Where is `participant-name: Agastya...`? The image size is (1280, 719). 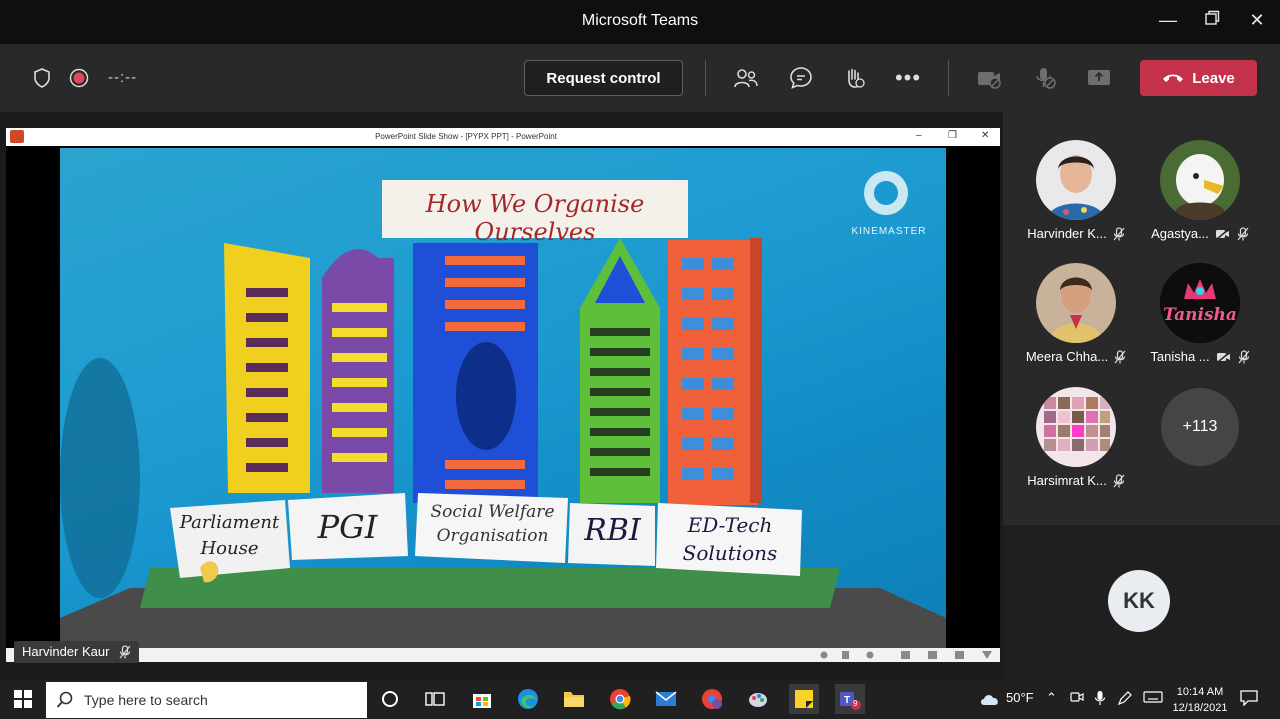 participant-name: Agastya... is located at coordinates (1180, 233).